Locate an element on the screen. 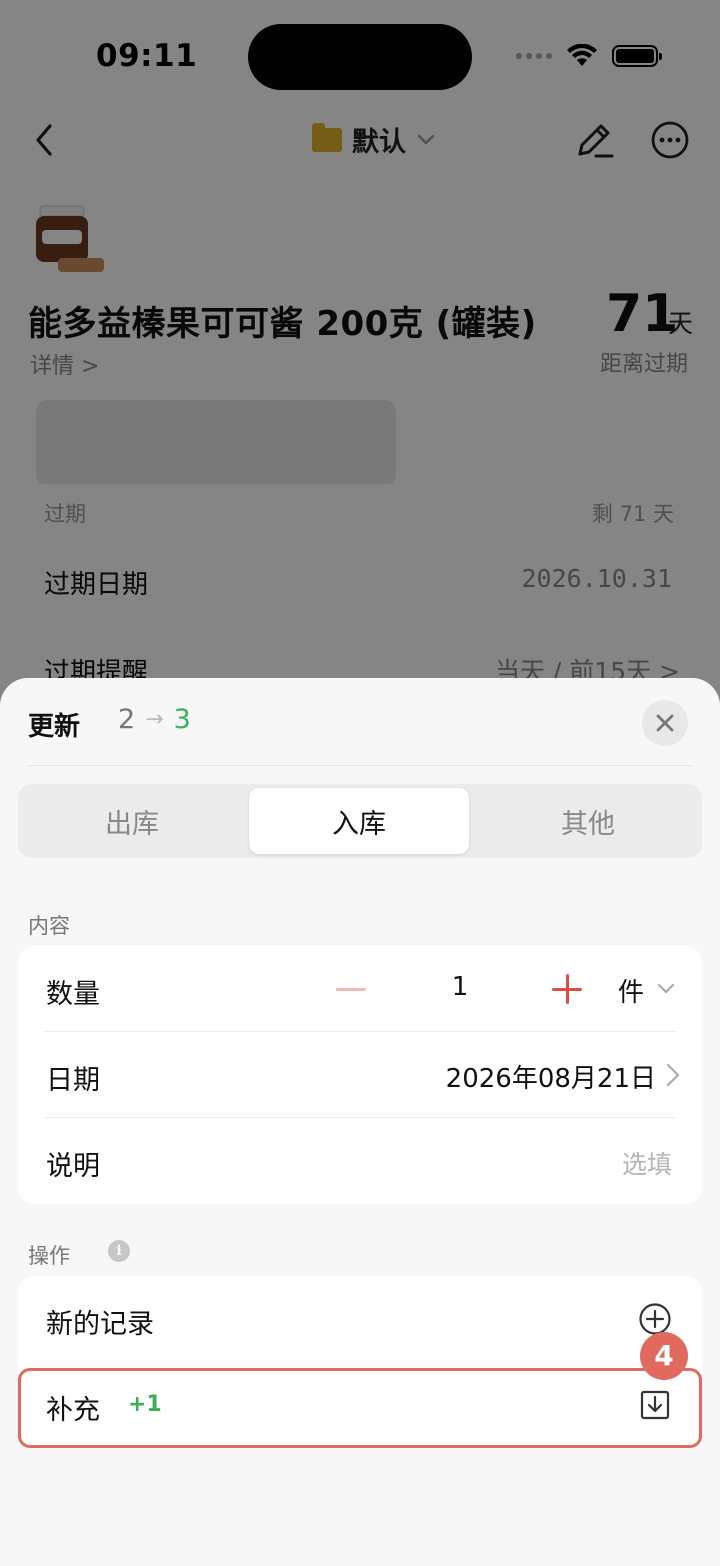 This screenshot has width=720, height=1566. actions-section-label: 操作 is located at coordinates (49, 1256).